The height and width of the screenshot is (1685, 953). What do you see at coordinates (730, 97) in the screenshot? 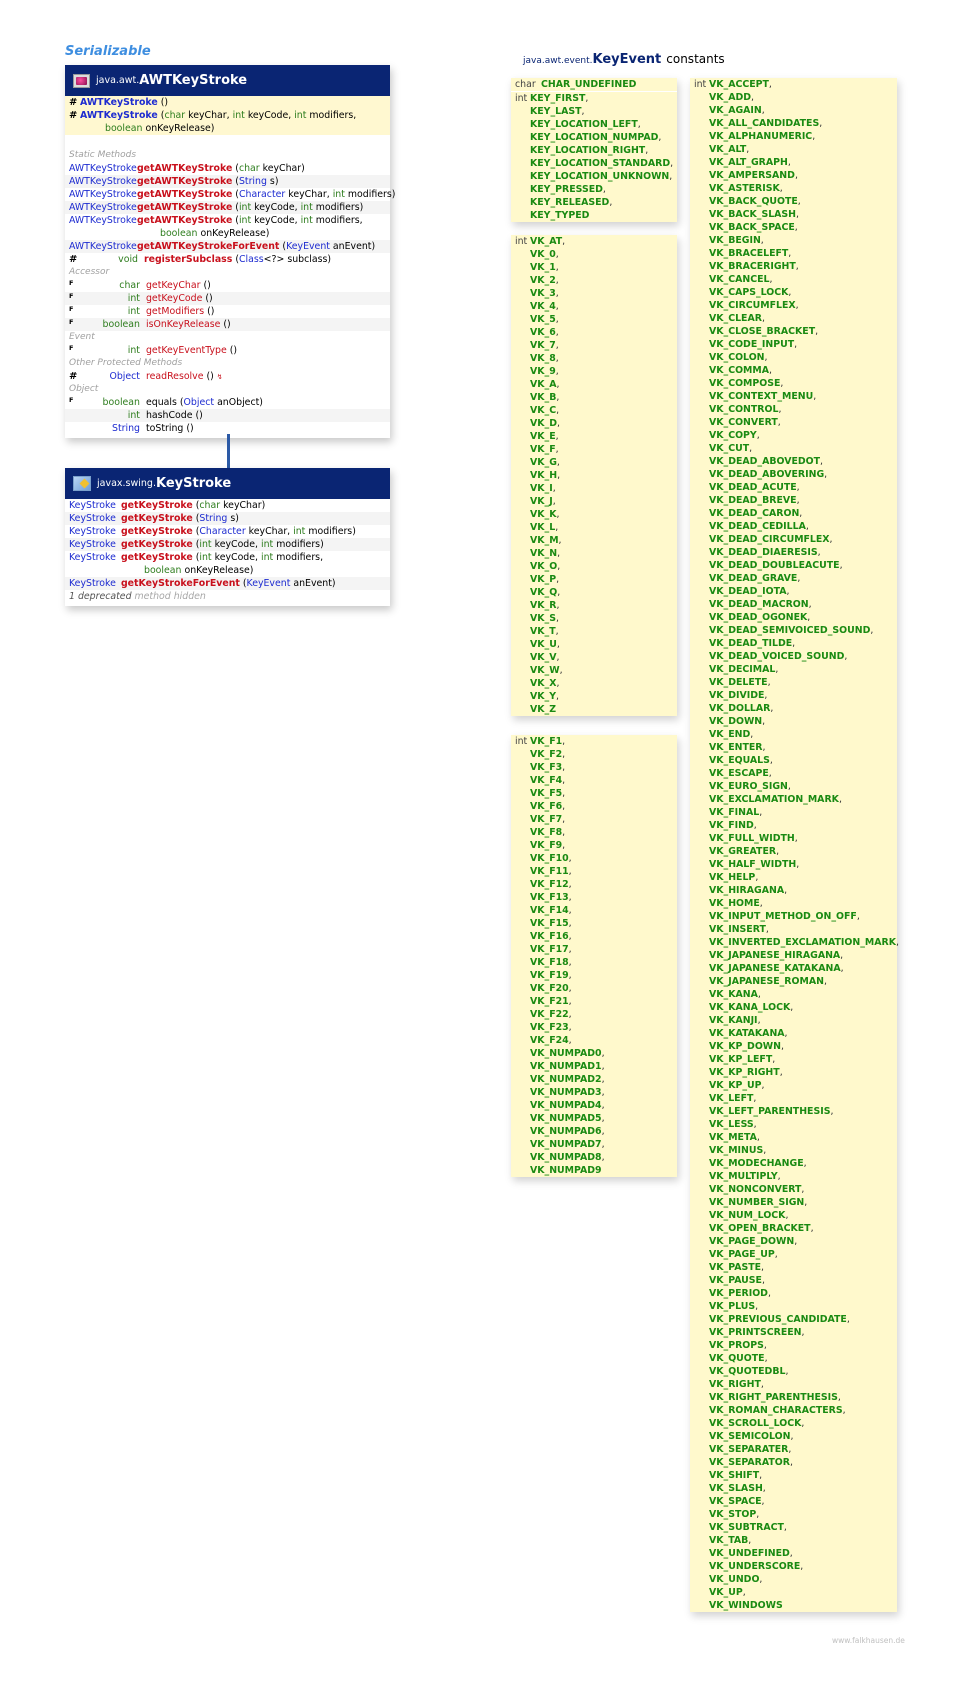
I see `constant-name: VK_ADD` at bounding box center [730, 97].